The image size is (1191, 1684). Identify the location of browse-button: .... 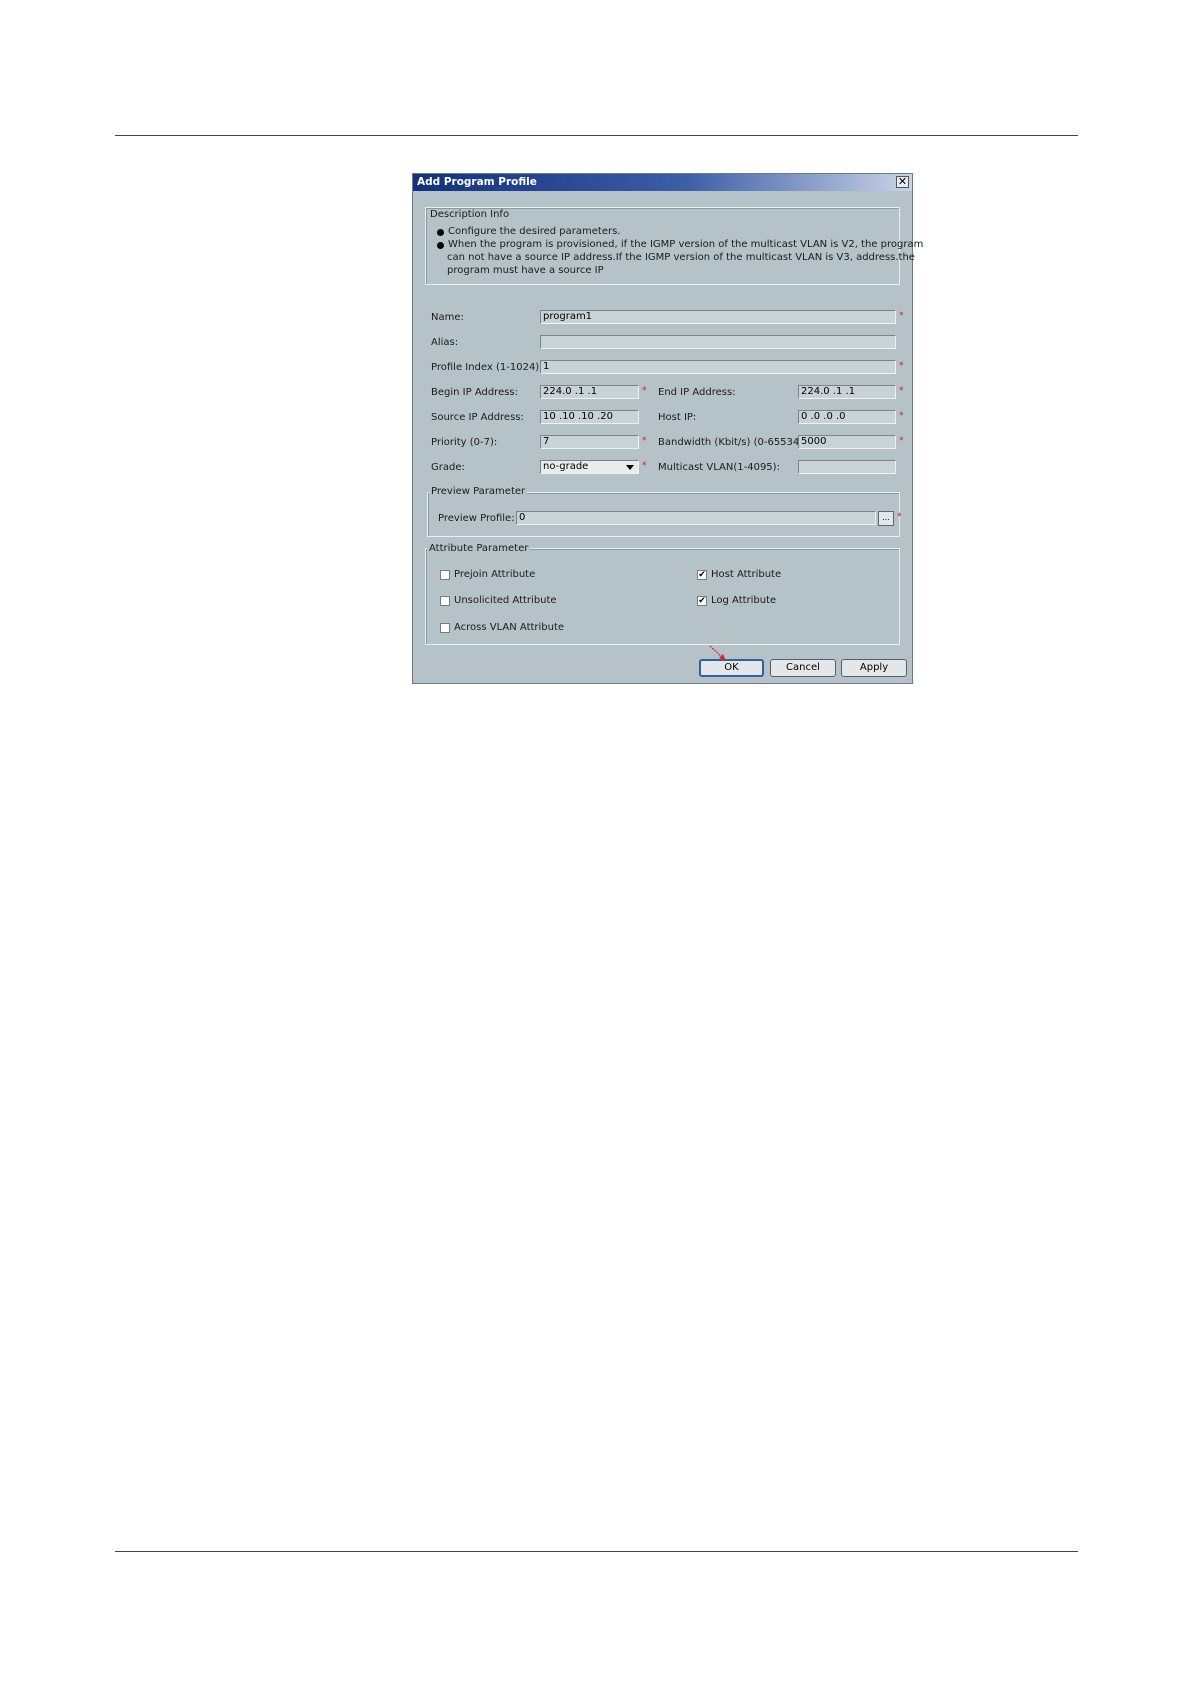
(886, 518).